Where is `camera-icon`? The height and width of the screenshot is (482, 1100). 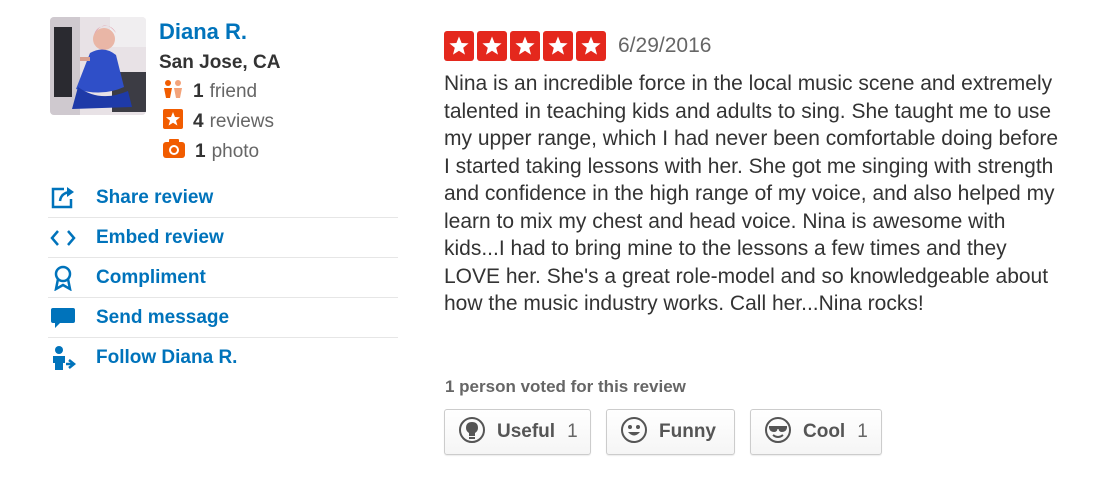
camera-icon is located at coordinates (174, 152).